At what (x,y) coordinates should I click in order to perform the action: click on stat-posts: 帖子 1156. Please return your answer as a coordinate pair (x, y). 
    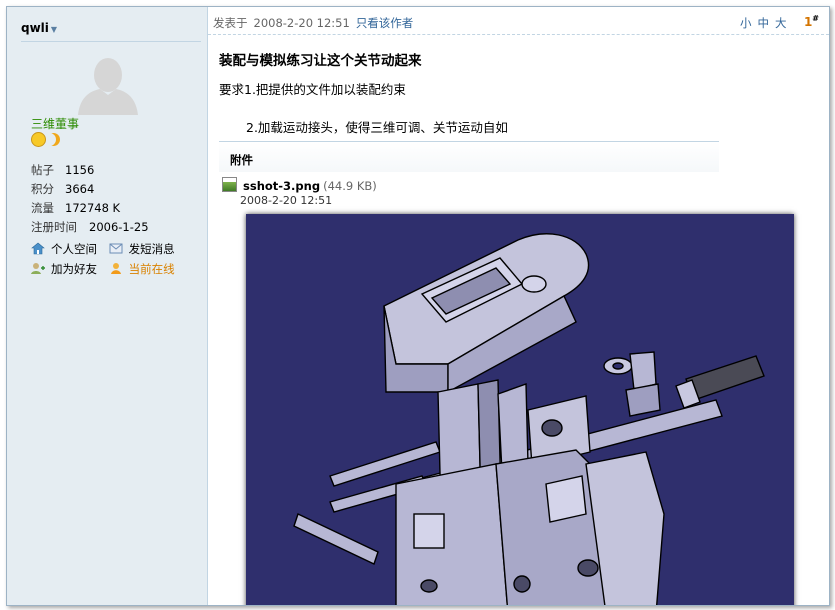
    Looking at the image, I should click on (90, 170).